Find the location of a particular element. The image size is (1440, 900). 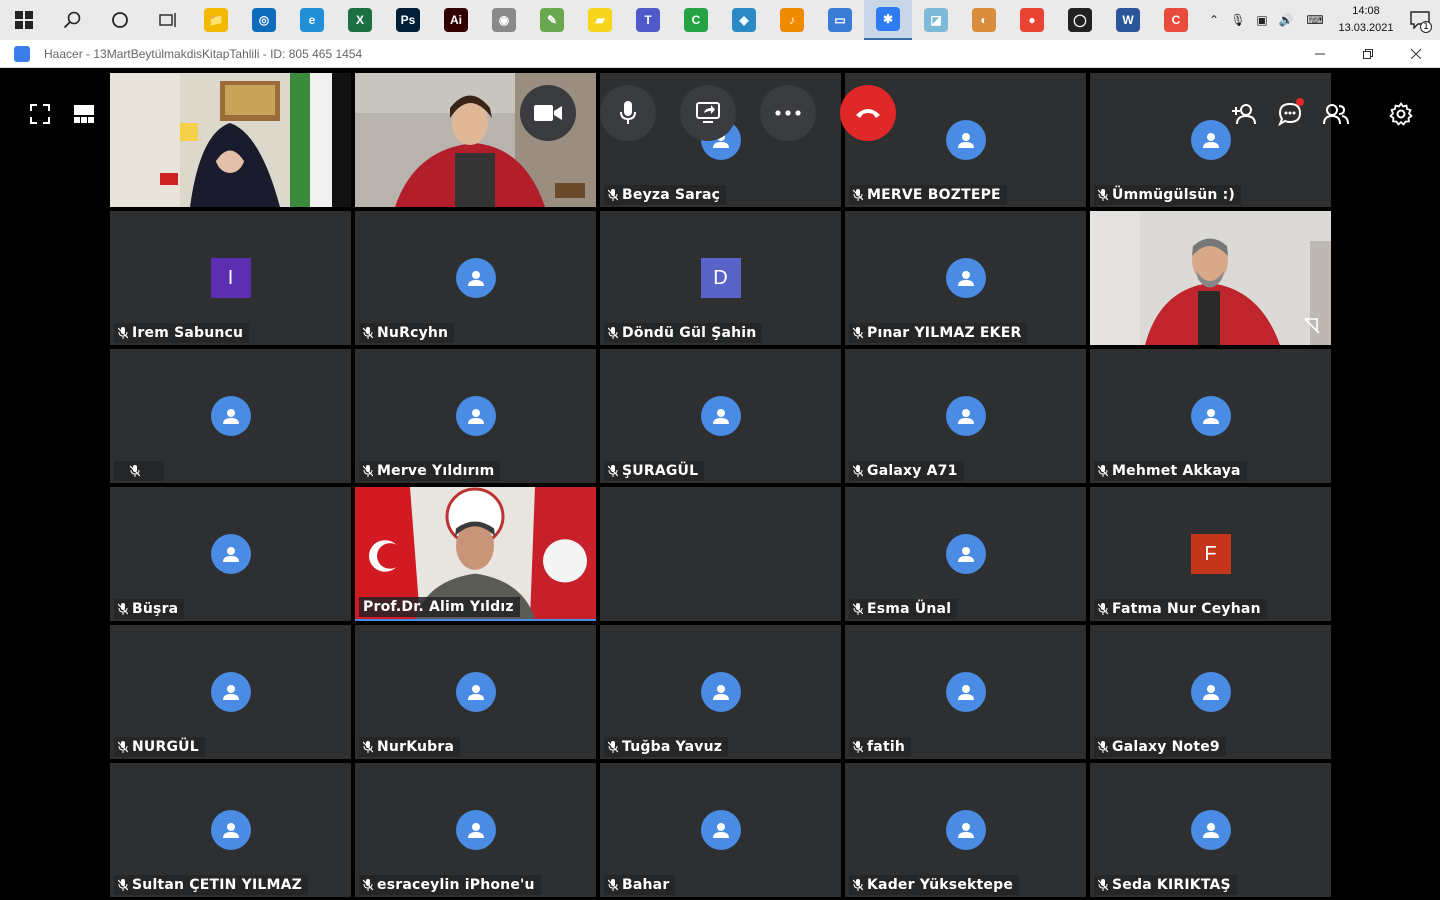

participant-name: esraceylin iPhone'u is located at coordinates (456, 885).